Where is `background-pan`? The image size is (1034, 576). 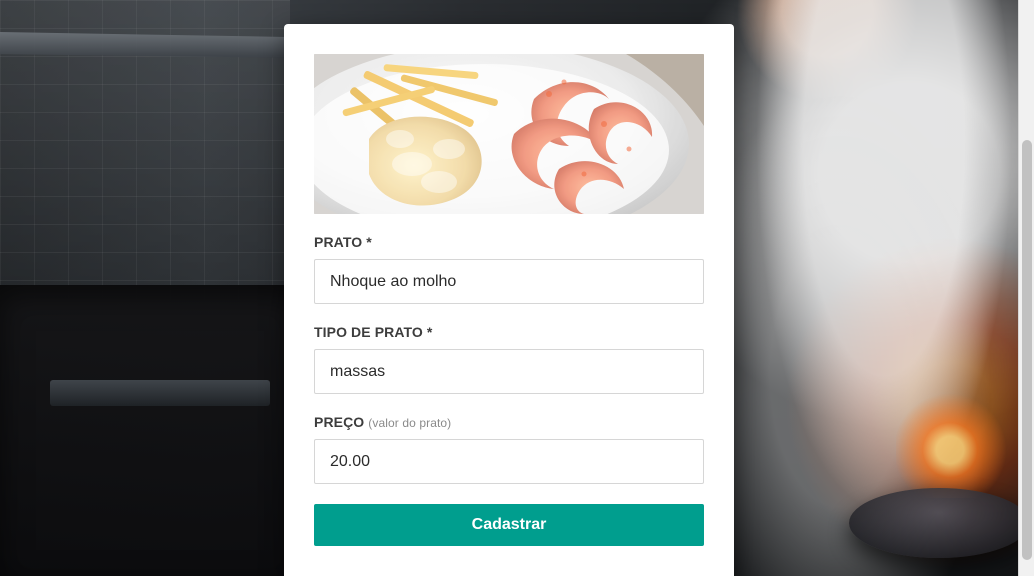
background-pan is located at coordinates (939, 523).